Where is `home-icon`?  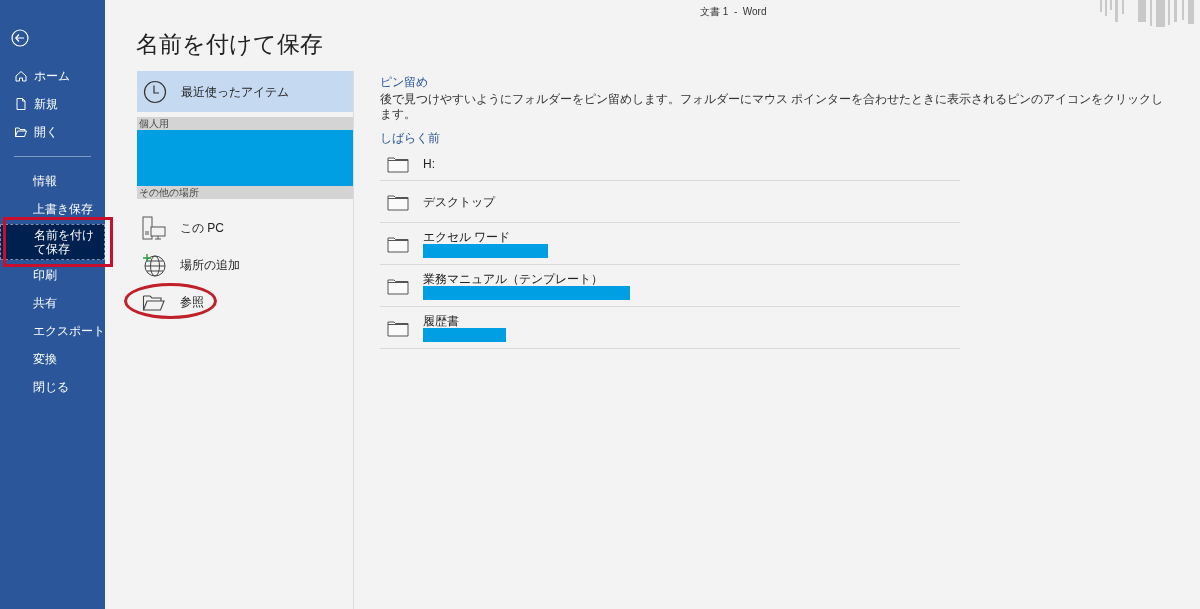 home-icon is located at coordinates (21, 76).